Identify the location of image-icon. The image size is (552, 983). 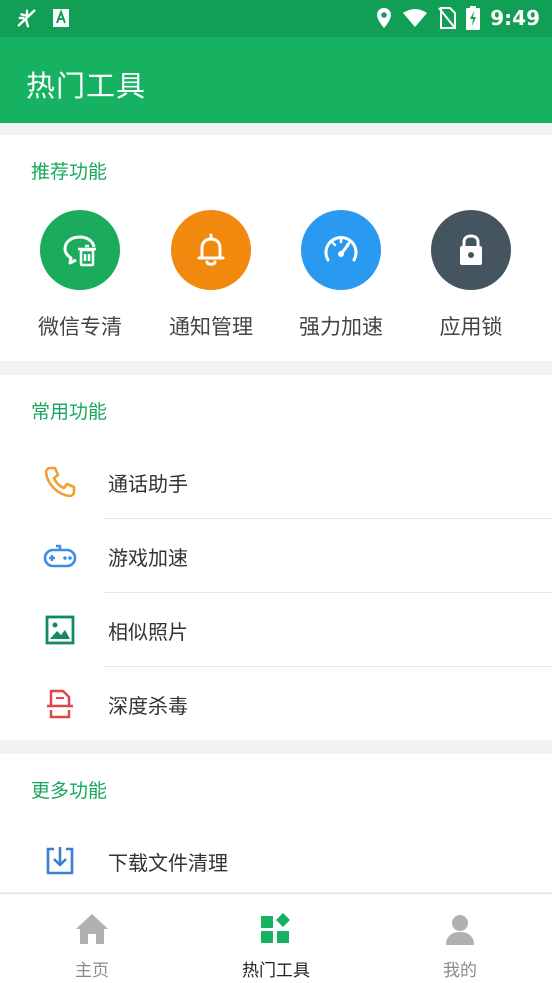
(60, 630).